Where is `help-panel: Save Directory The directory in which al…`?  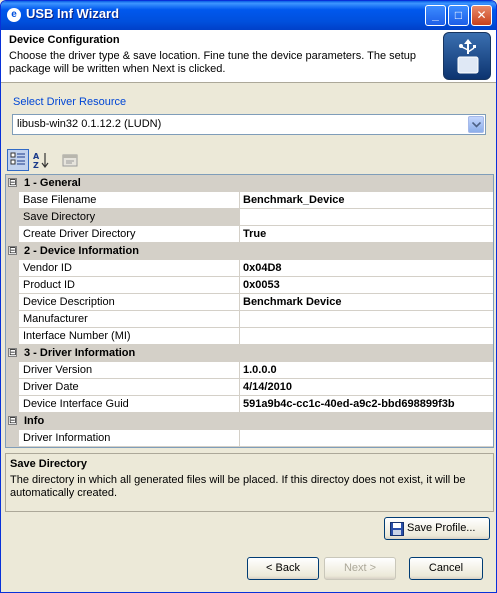 help-panel: Save Directory The directory in which al… is located at coordinates (249, 482).